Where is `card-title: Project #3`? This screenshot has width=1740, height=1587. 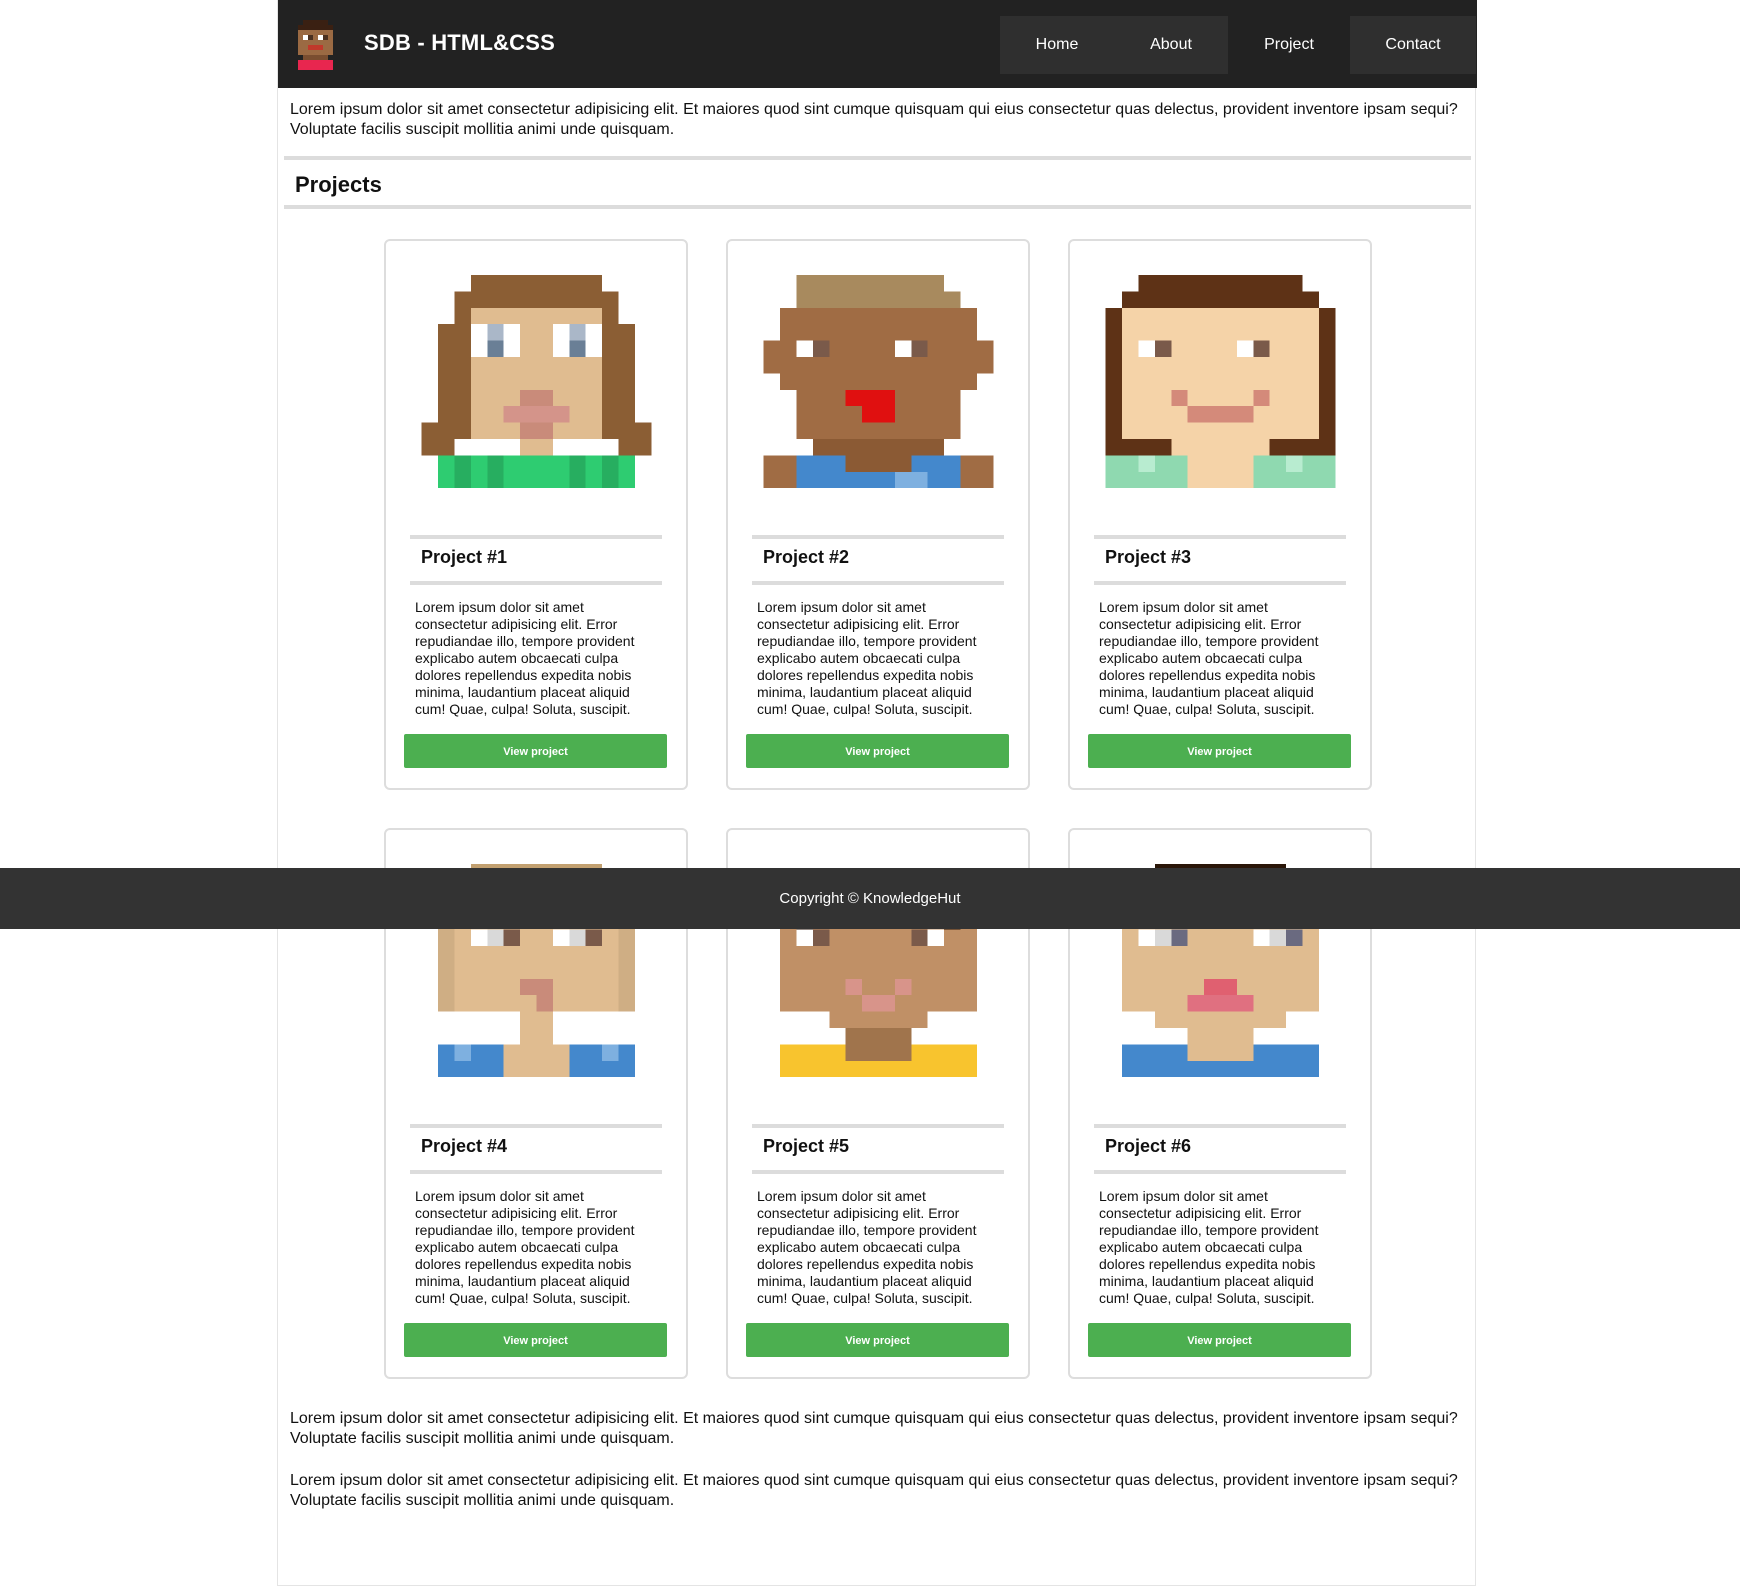 card-title: Project #3 is located at coordinates (1148, 557).